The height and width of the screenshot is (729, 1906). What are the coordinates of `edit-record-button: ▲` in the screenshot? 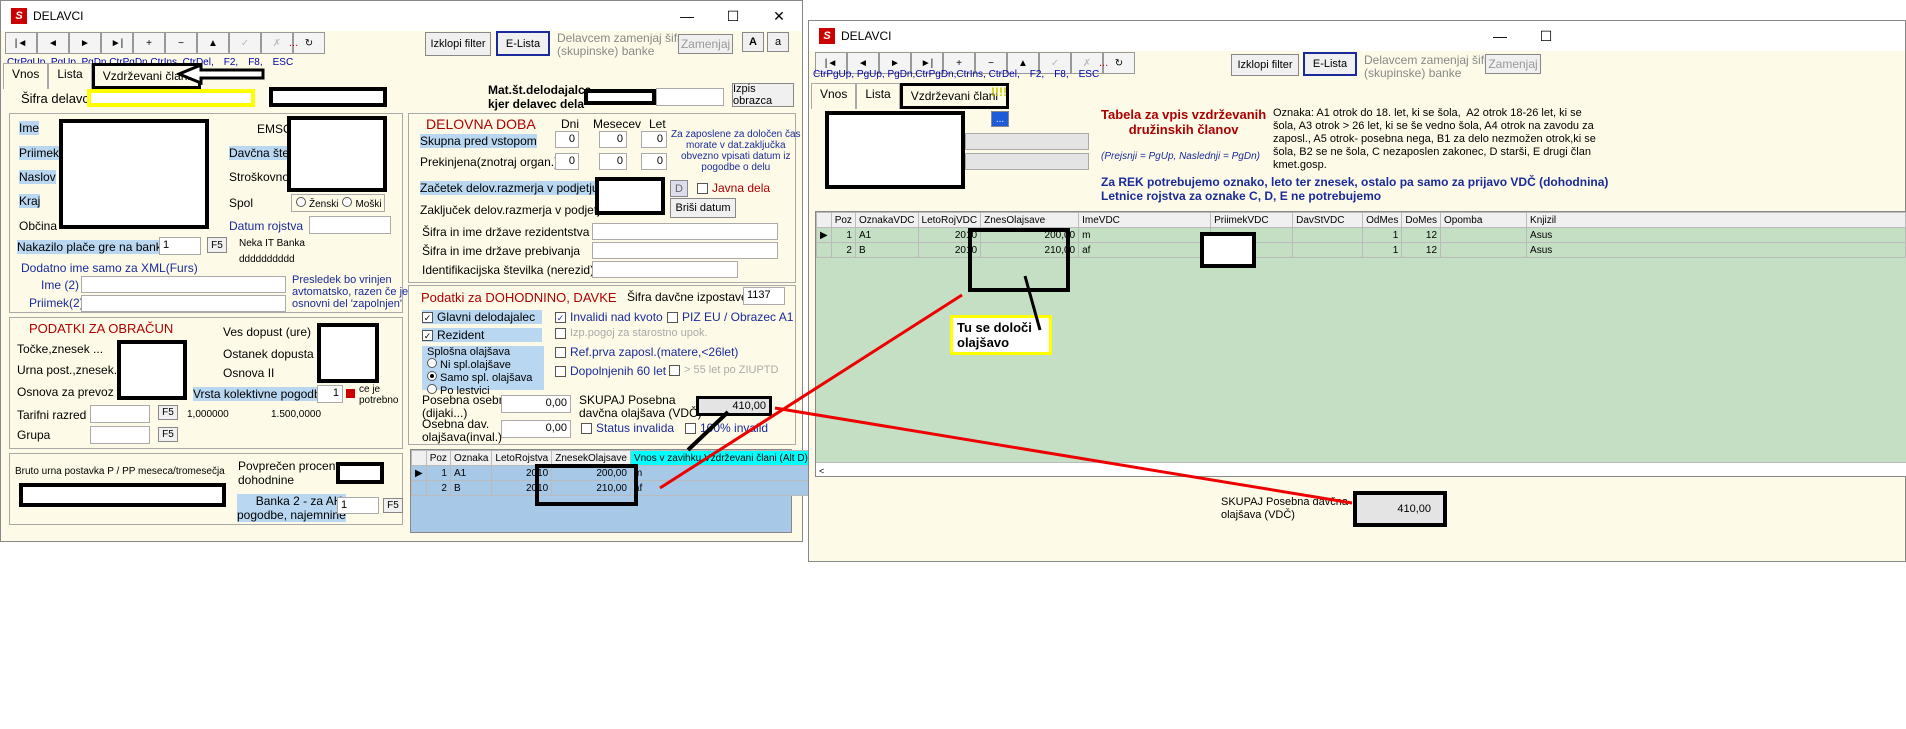 It's located at (213, 43).